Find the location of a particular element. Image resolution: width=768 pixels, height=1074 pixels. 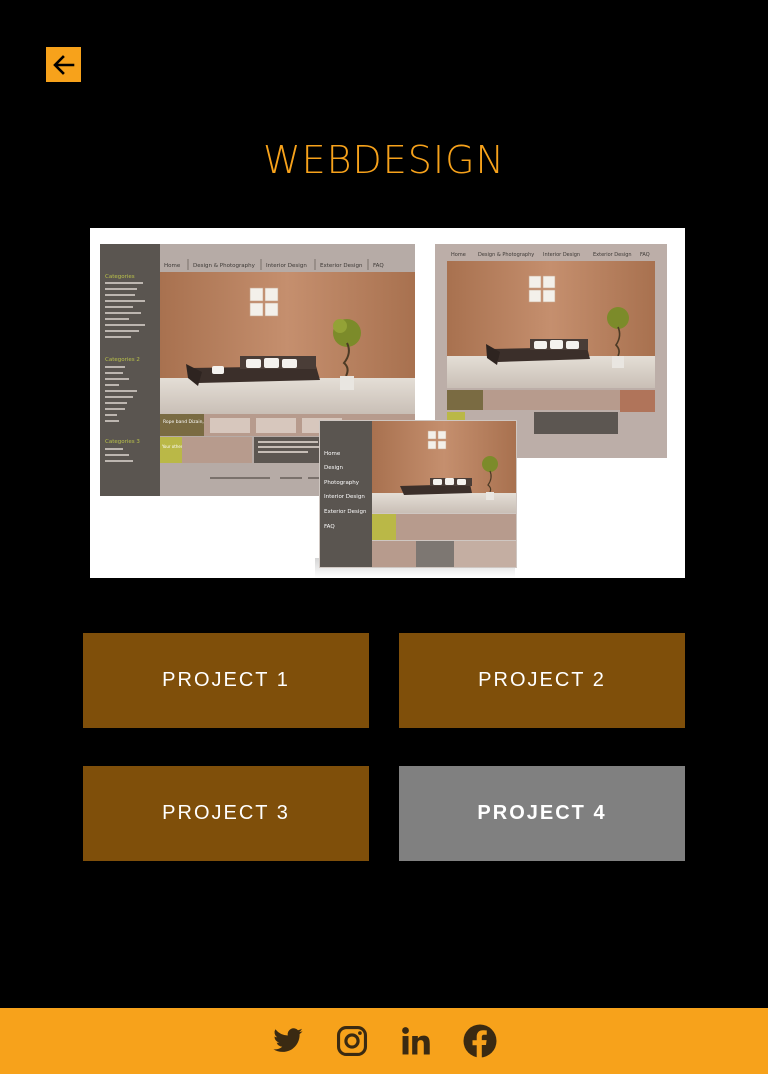

twitter-link is located at coordinates (288, 1041).